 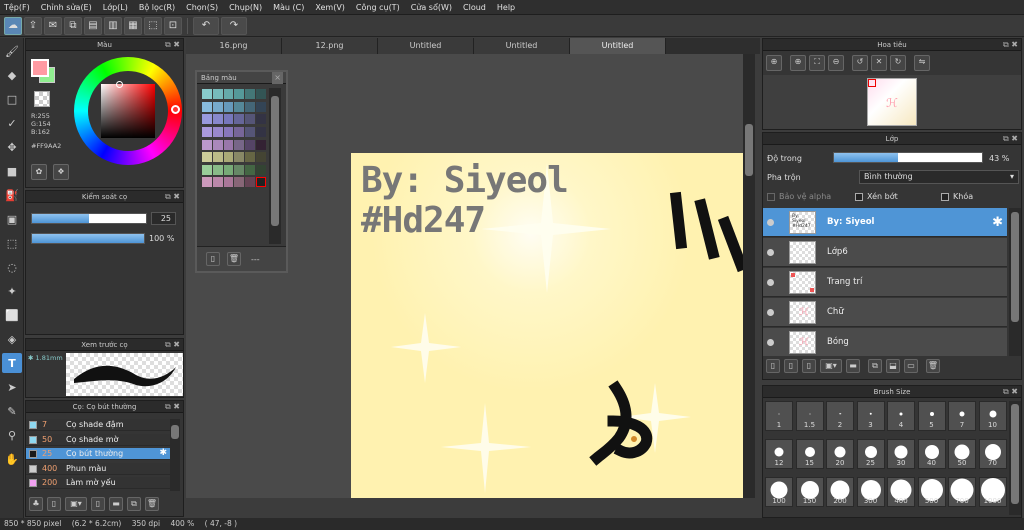 What do you see at coordinates (330, 7) in the screenshot?
I see `menu-item: Xem(V)` at bounding box center [330, 7].